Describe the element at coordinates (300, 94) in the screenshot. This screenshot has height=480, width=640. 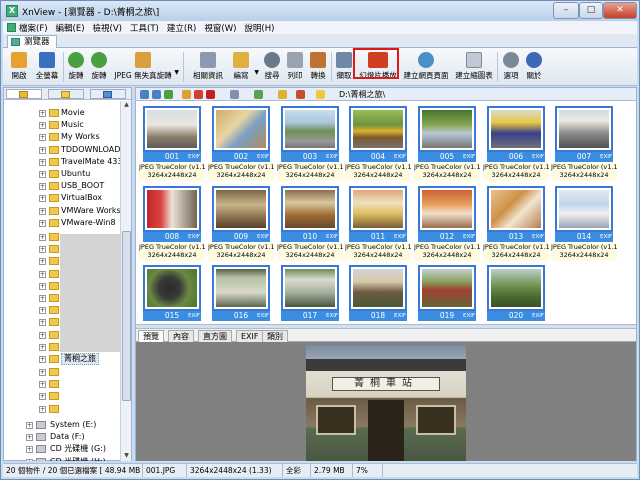
I see `bookmark-icon` at that location.